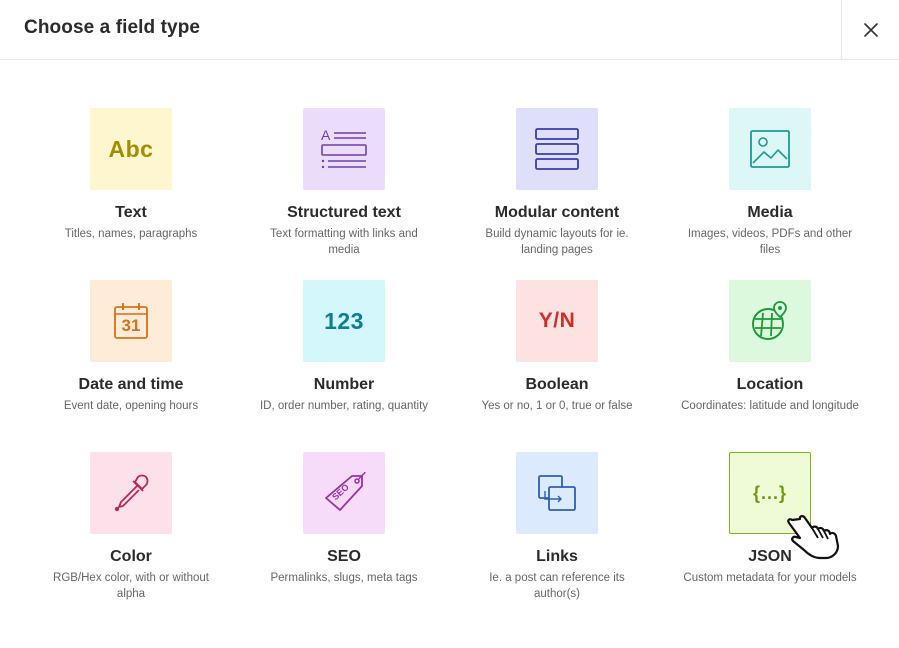  Describe the element at coordinates (344, 556) in the screenshot. I see `field-type-label: SEO` at that location.